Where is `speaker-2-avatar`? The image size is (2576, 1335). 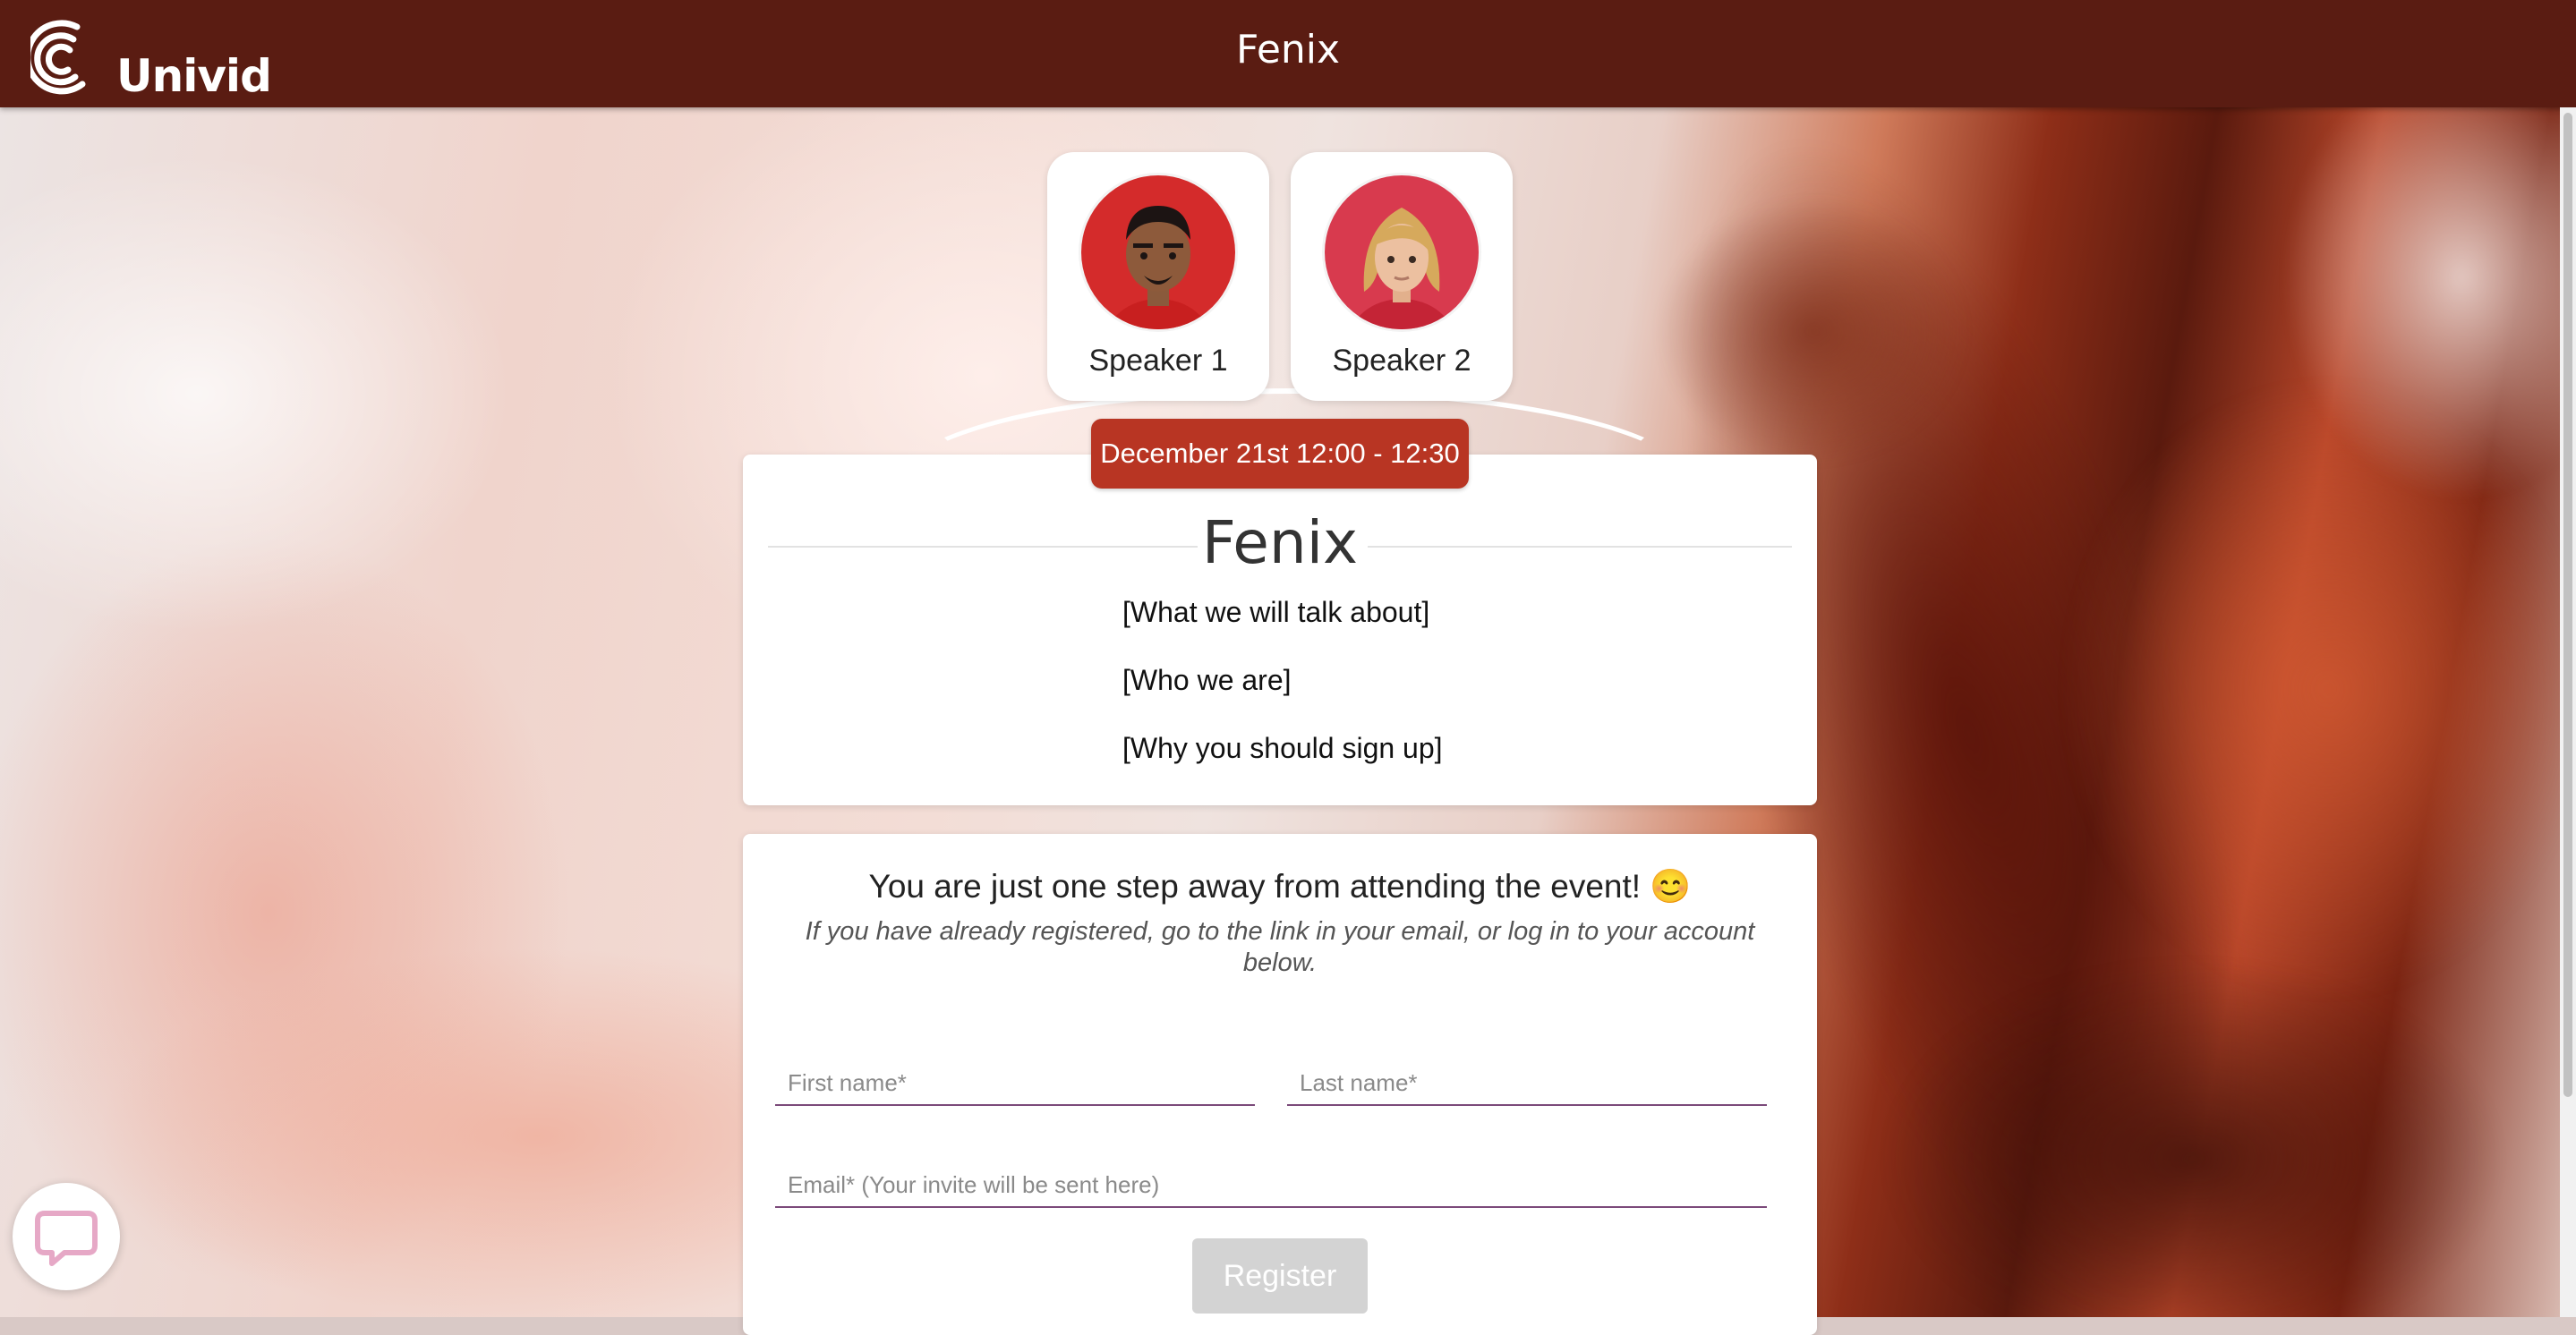
speaker-2-avatar is located at coordinates (1402, 252).